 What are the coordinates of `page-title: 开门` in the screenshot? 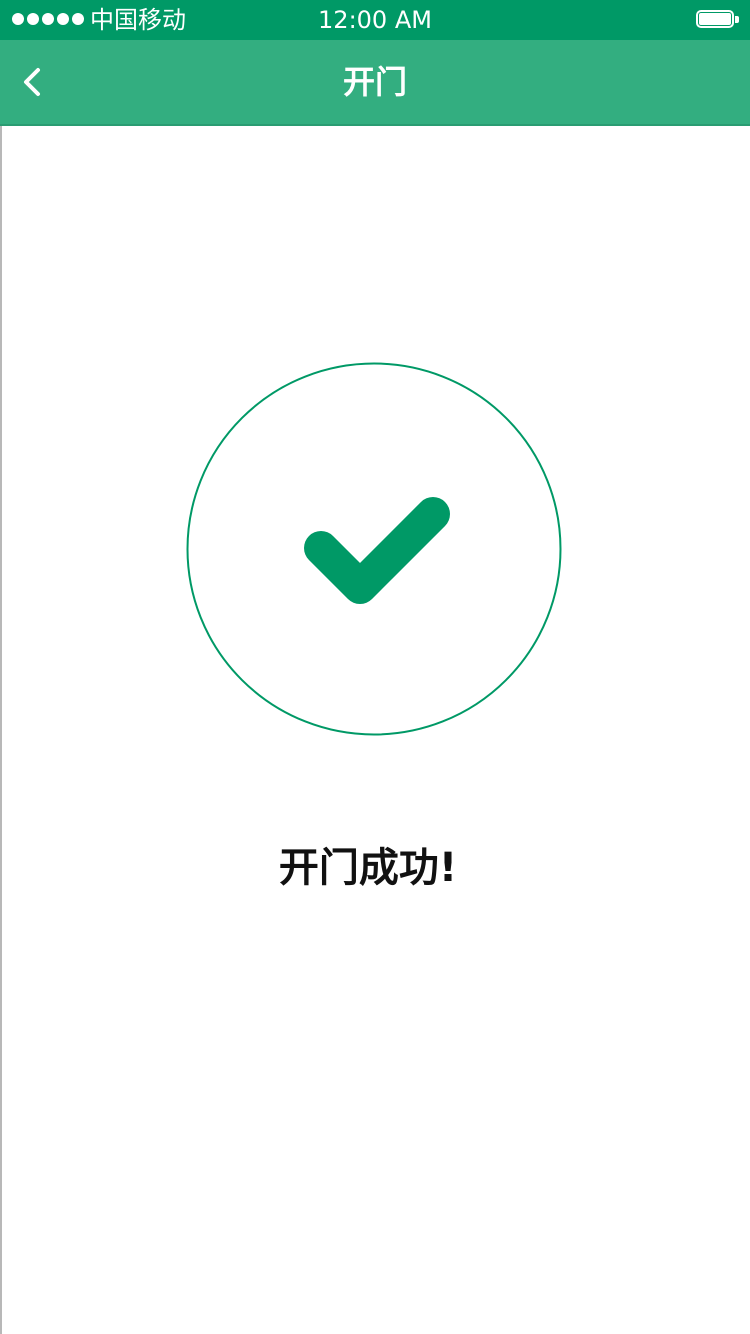 It's located at (374, 82).